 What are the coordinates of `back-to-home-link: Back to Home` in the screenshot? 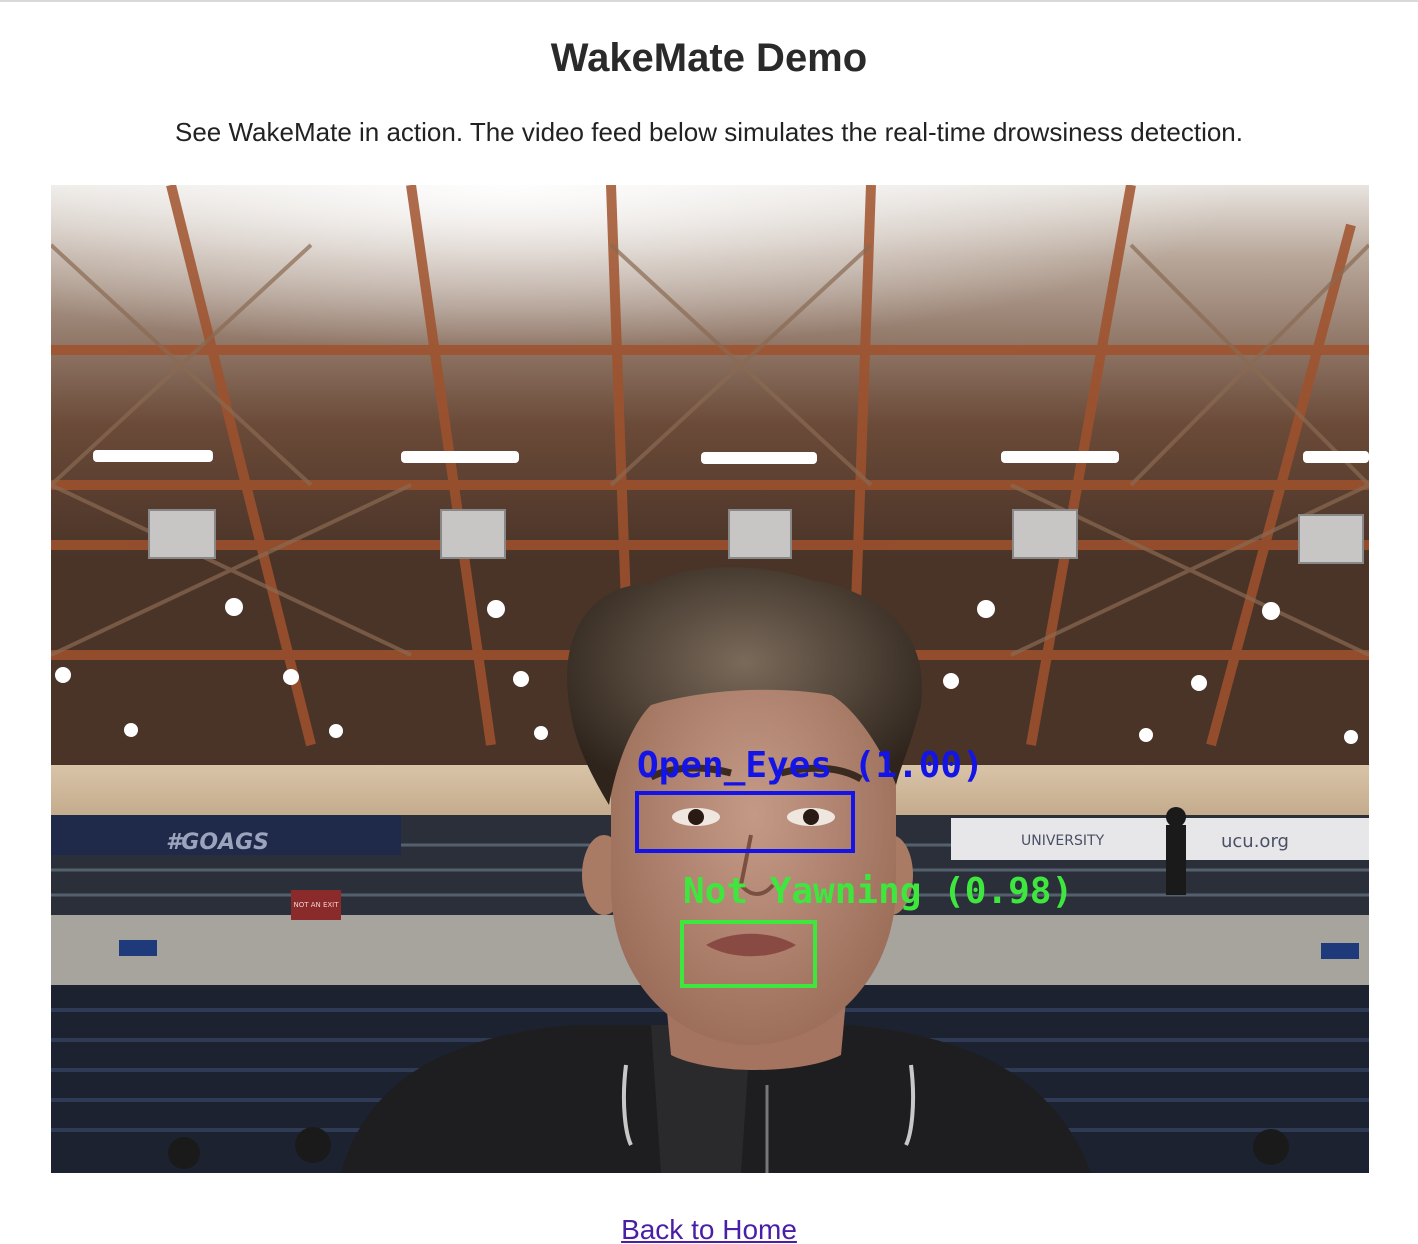 It's located at (709, 1229).